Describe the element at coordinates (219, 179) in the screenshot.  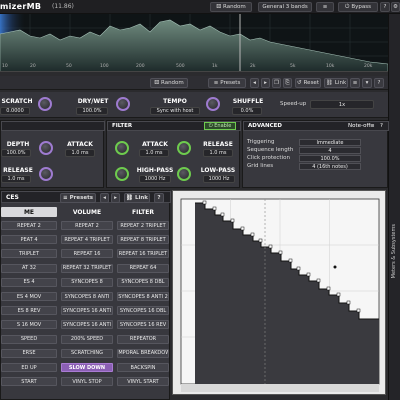
I see `lowpass-value: 1000 Hz` at that location.